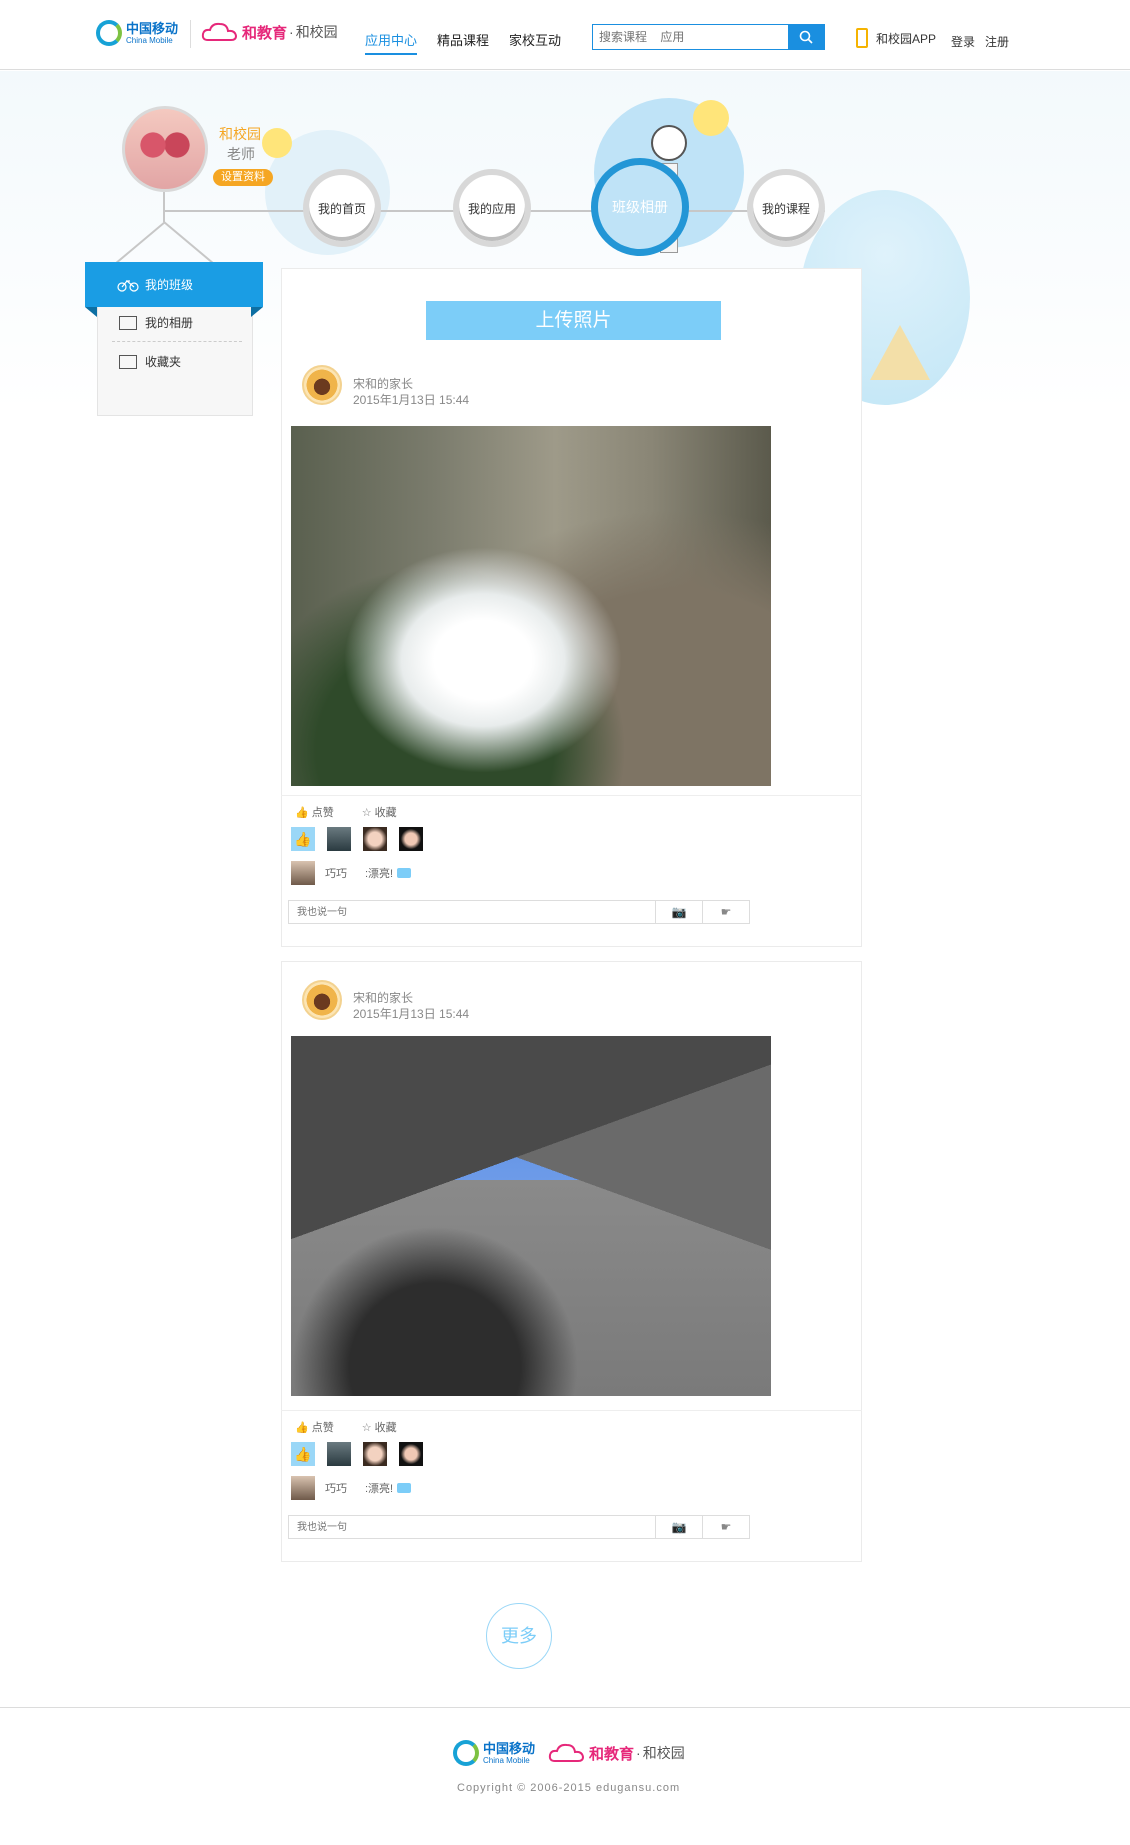 This screenshot has width=1130, height=1845. What do you see at coordinates (663, 1753) in the screenshot?
I see `footer-brand-sub: 和校园` at bounding box center [663, 1753].